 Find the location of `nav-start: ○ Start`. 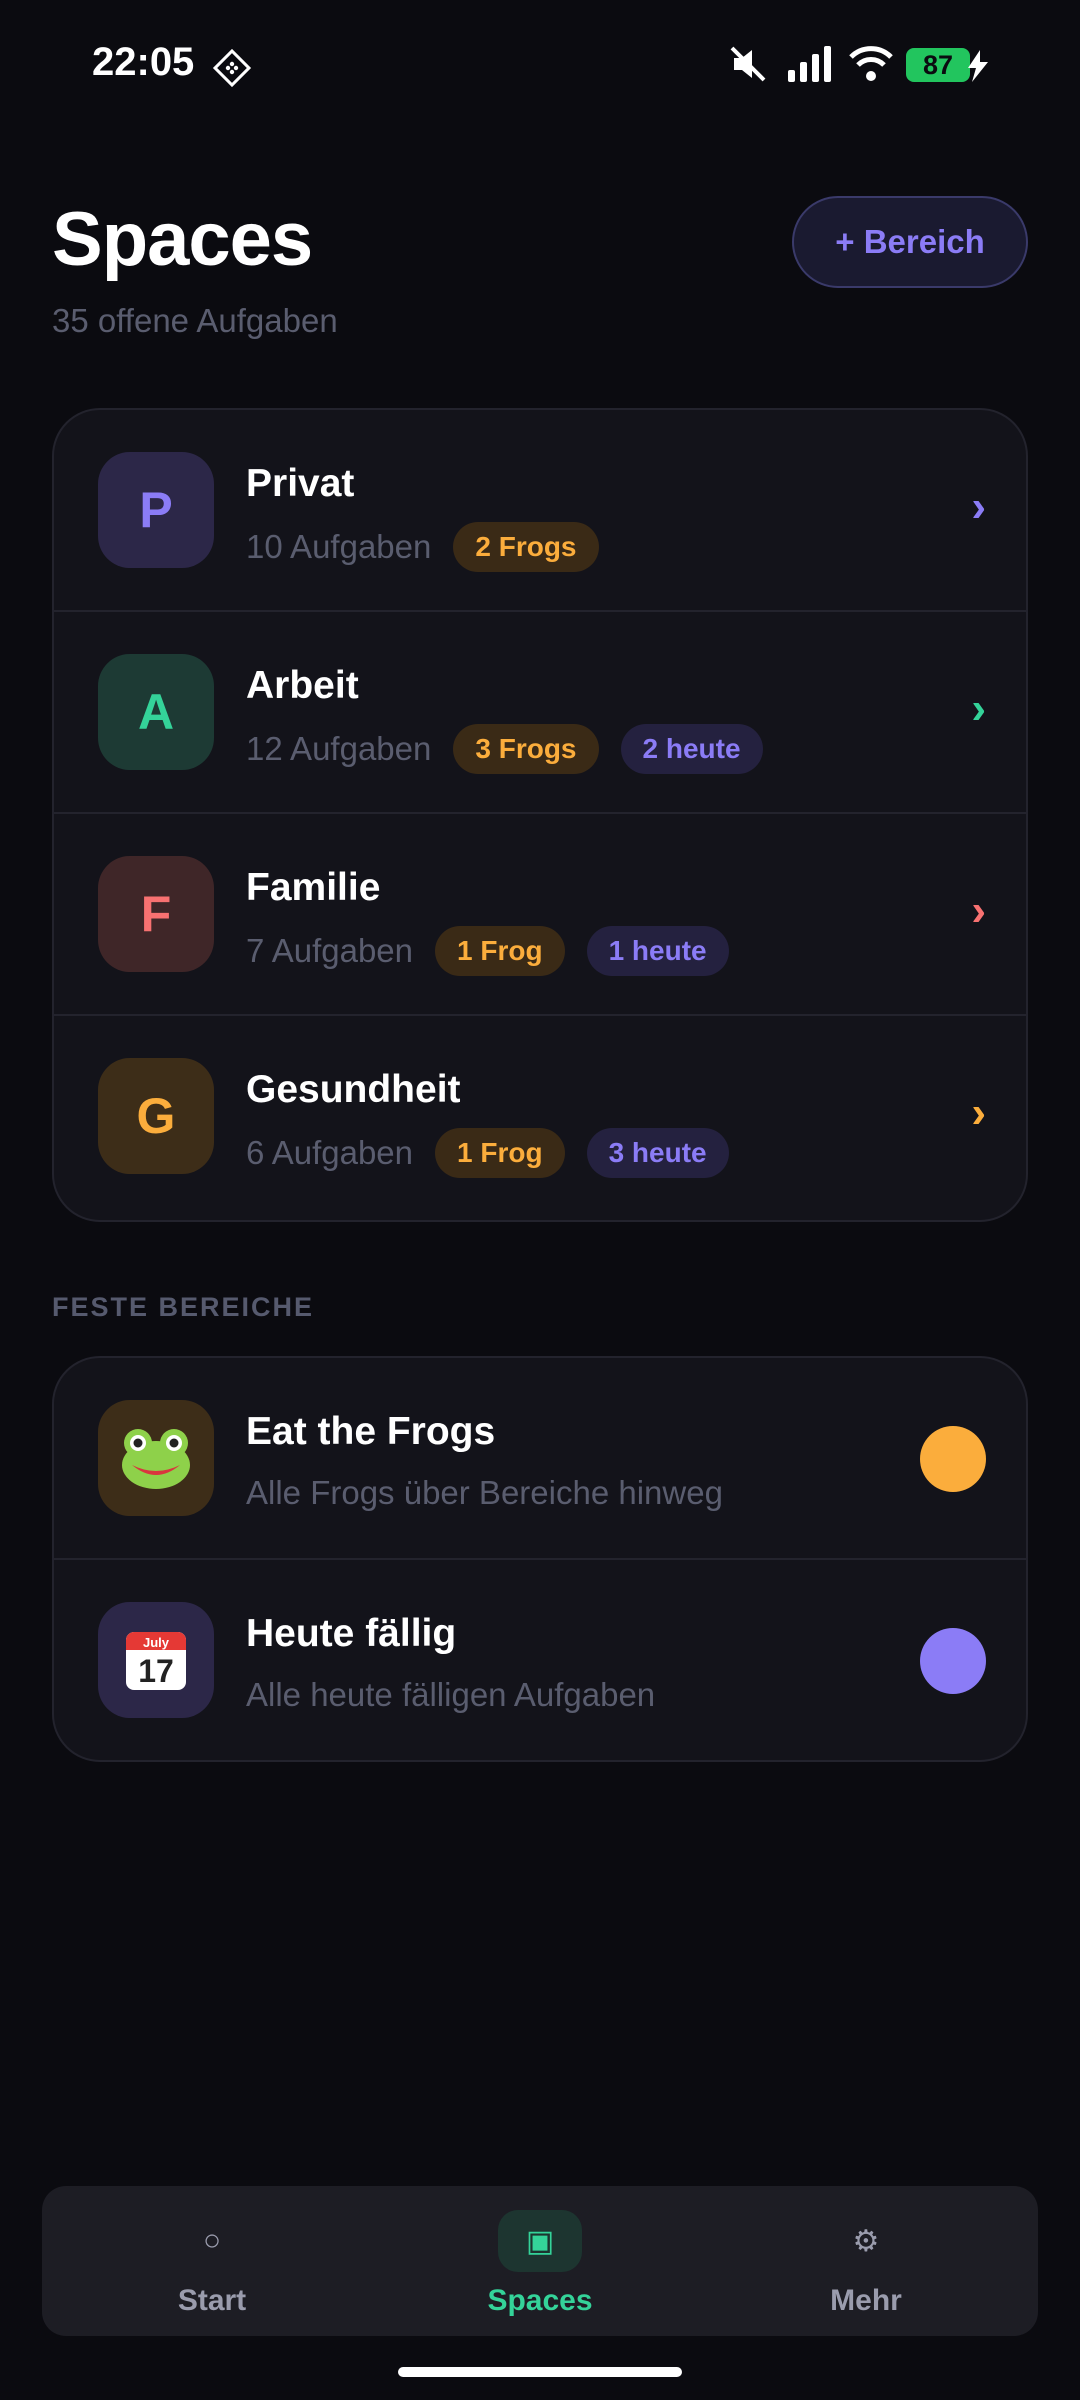

nav-start: ○ Start is located at coordinates (212, 2261).